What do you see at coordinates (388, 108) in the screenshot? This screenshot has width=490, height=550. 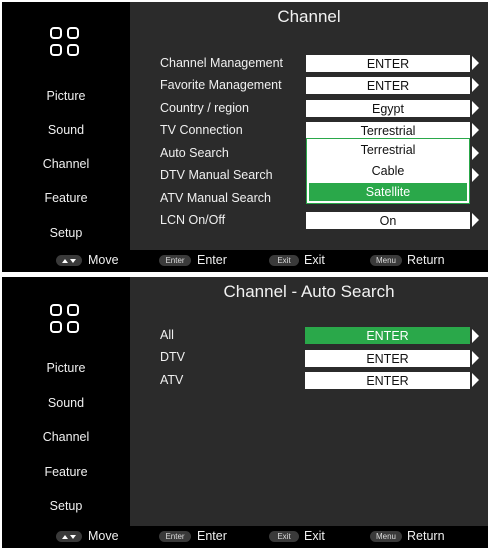 I see `country-region-select: Egypt` at bounding box center [388, 108].